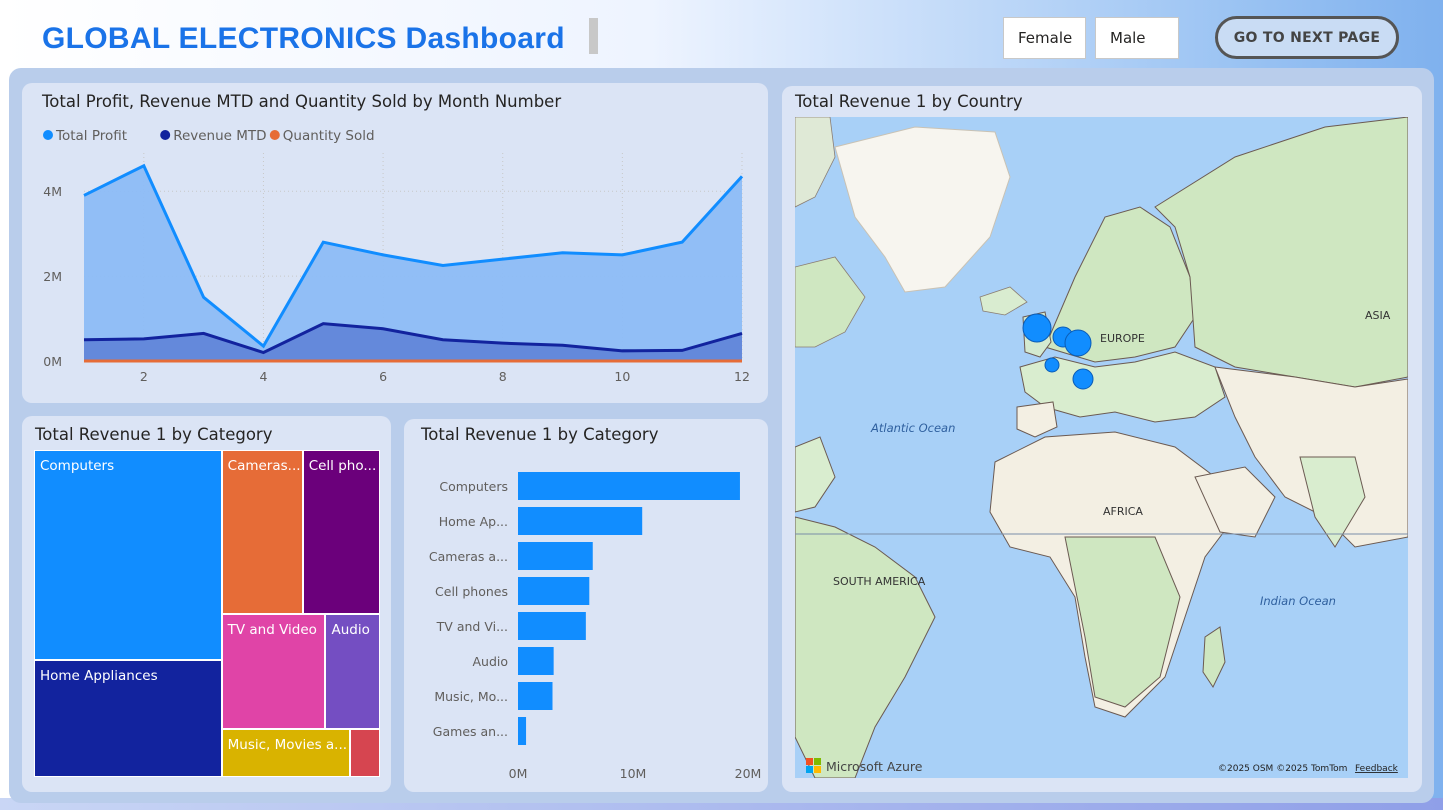 The height and width of the screenshot is (810, 1443). What do you see at coordinates (52, 276) in the screenshot?
I see `y-tick-label: 2M` at bounding box center [52, 276].